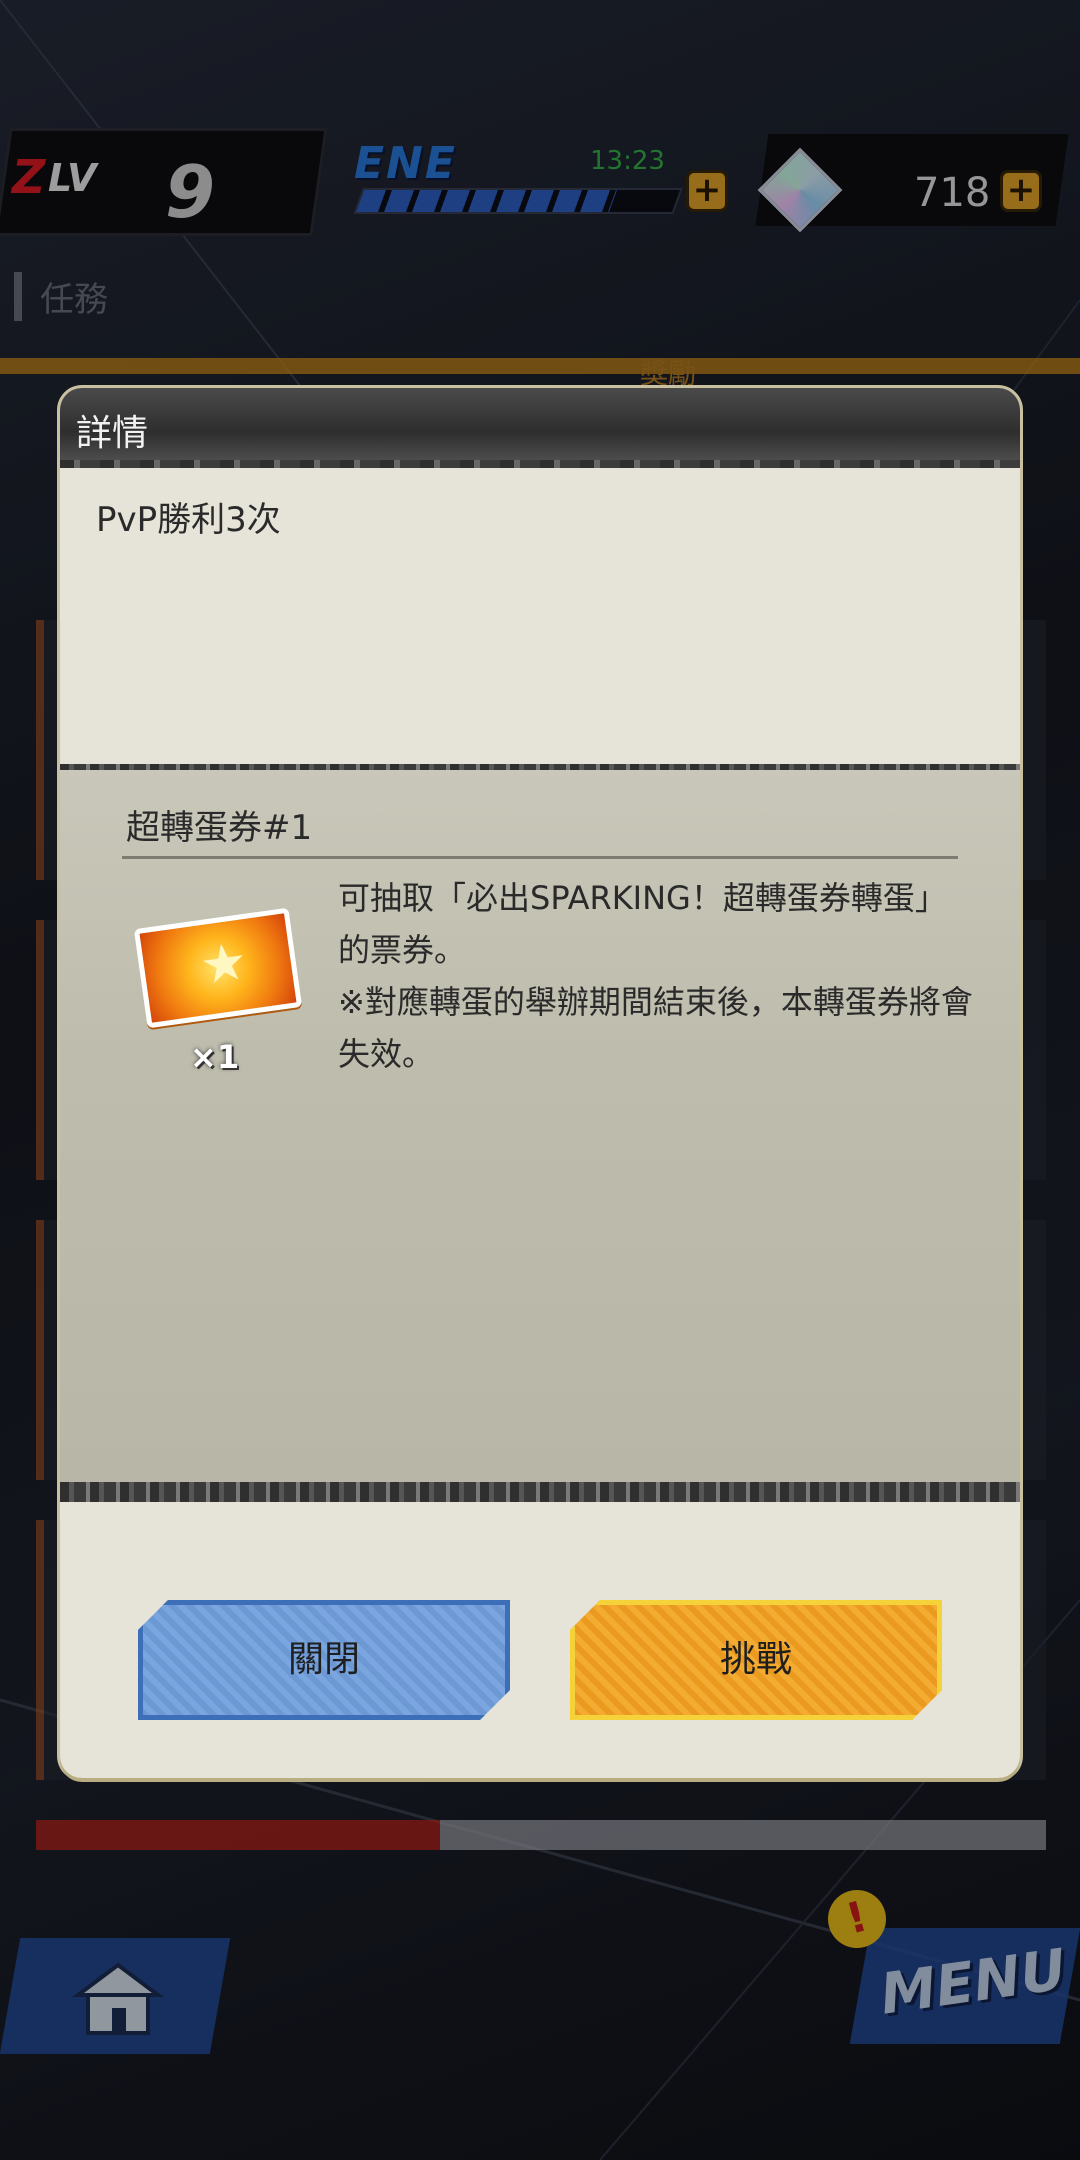  Describe the element at coordinates (642, 924) in the screenshot. I see `reward-description-line: 可抽取「必出SPARKING！超轉蛋券轉蛋」的票券。` at that location.